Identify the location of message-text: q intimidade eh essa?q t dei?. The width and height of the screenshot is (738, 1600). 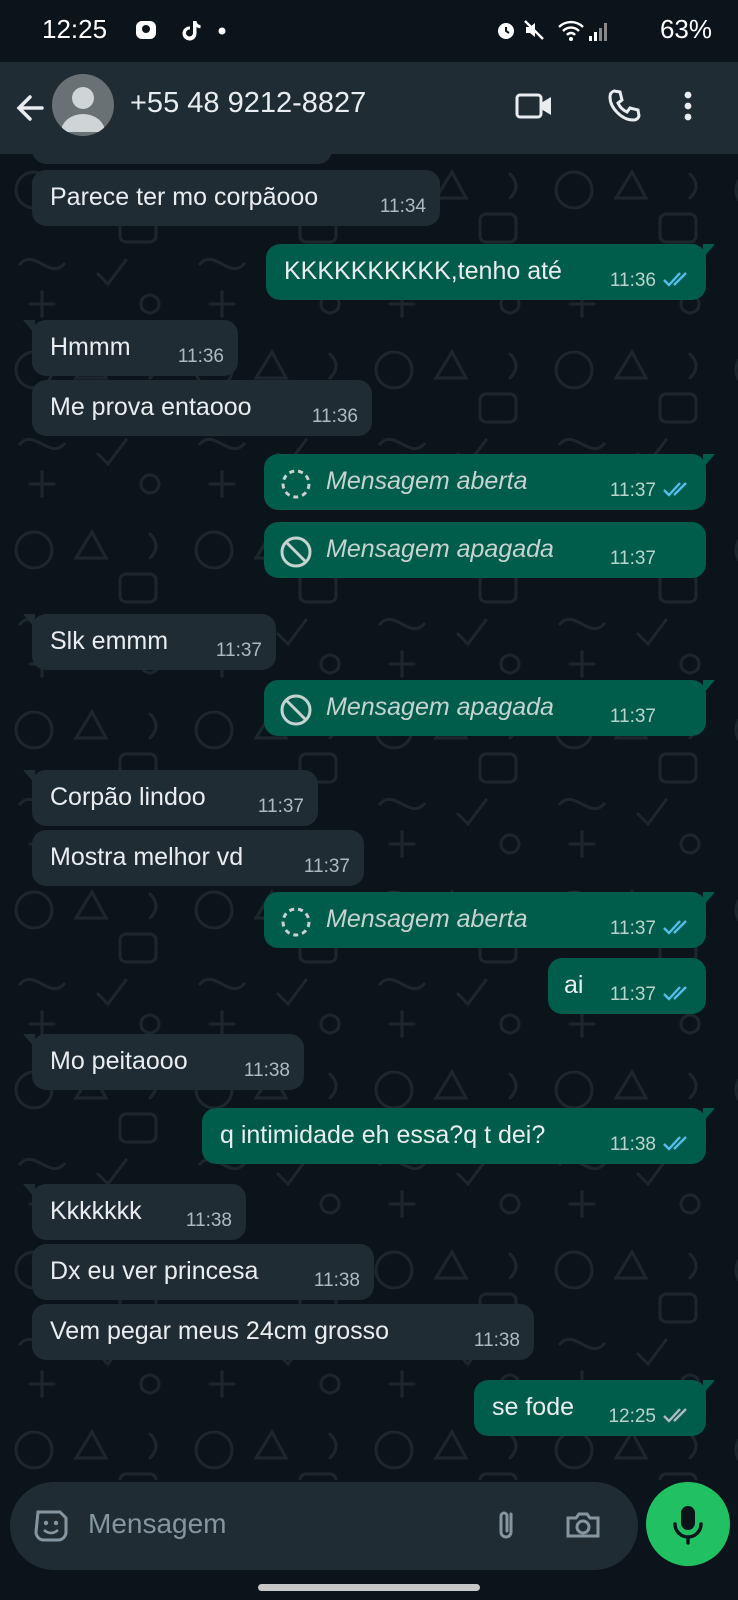
(383, 1135).